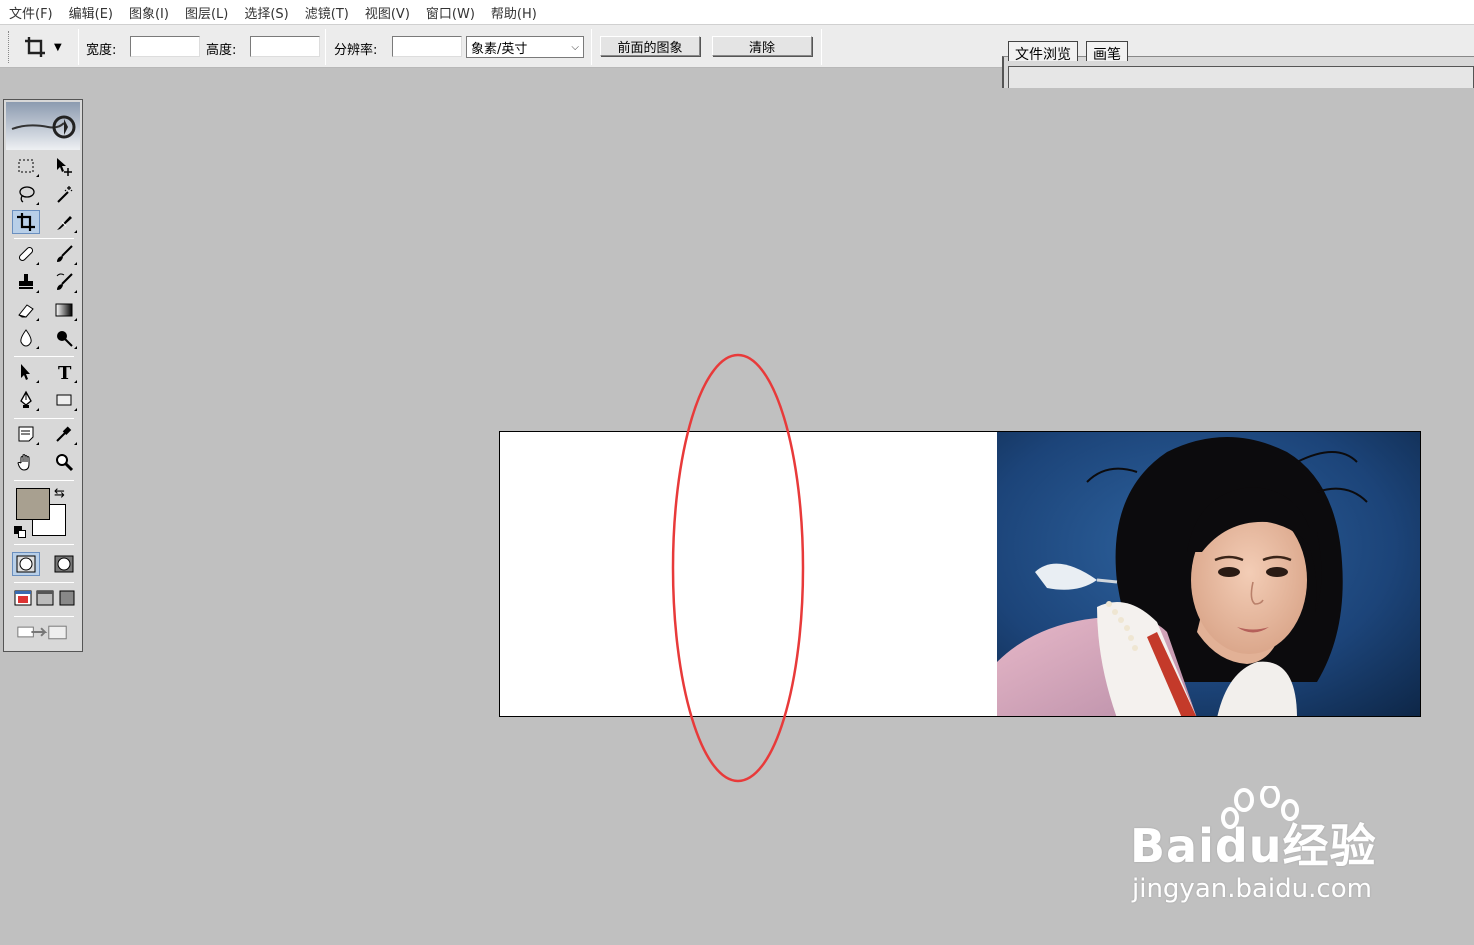  I want to click on menu-window: 窗口(W), so click(450, 12).